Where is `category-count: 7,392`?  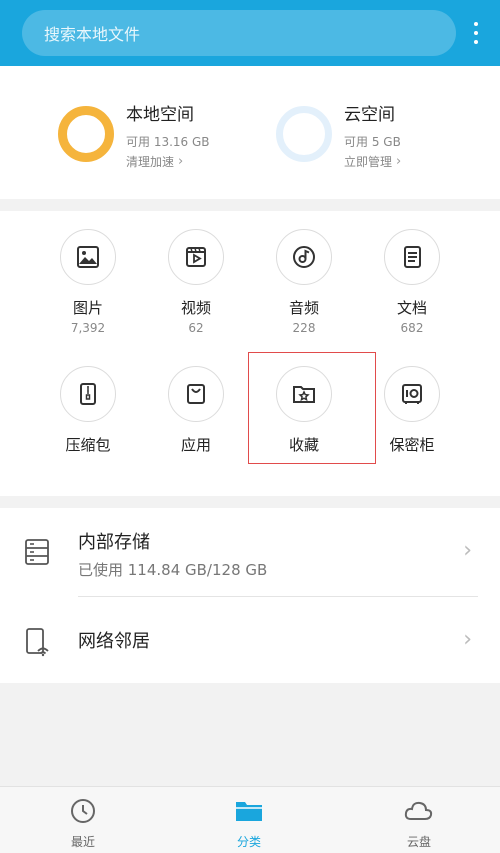 category-count: 7,392 is located at coordinates (88, 328).